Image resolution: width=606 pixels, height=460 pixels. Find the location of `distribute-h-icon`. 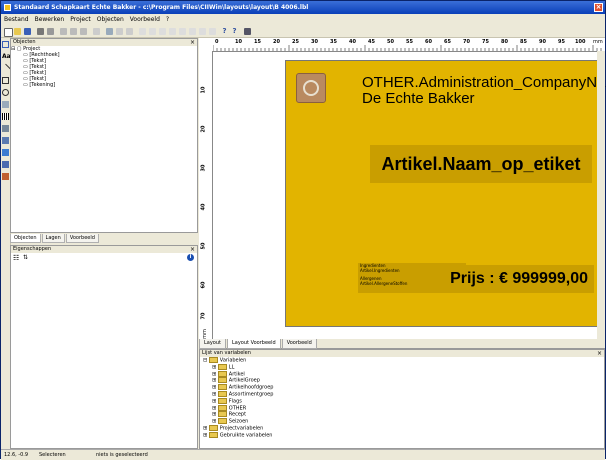

distribute-h-icon is located at coordinates (202, 31).